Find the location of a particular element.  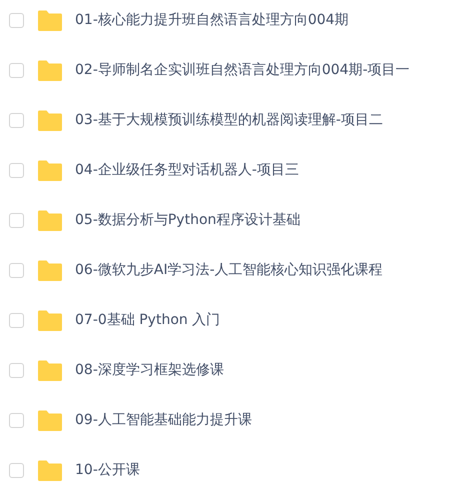

folder-name: 02-导师制名企实训班自然语言处理方向004期-项目一 is located at coordinates (242, 70).